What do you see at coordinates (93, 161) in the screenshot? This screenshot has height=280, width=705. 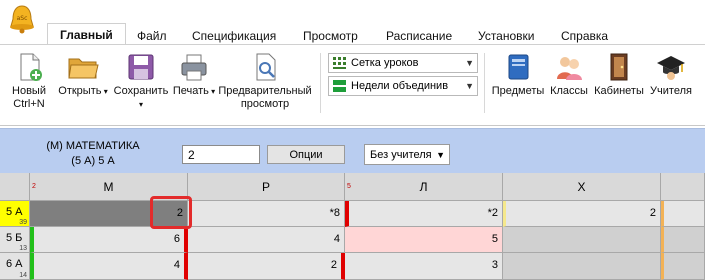 I see `class-name: (5 А) 5 А` at bounding box center [93, 161].